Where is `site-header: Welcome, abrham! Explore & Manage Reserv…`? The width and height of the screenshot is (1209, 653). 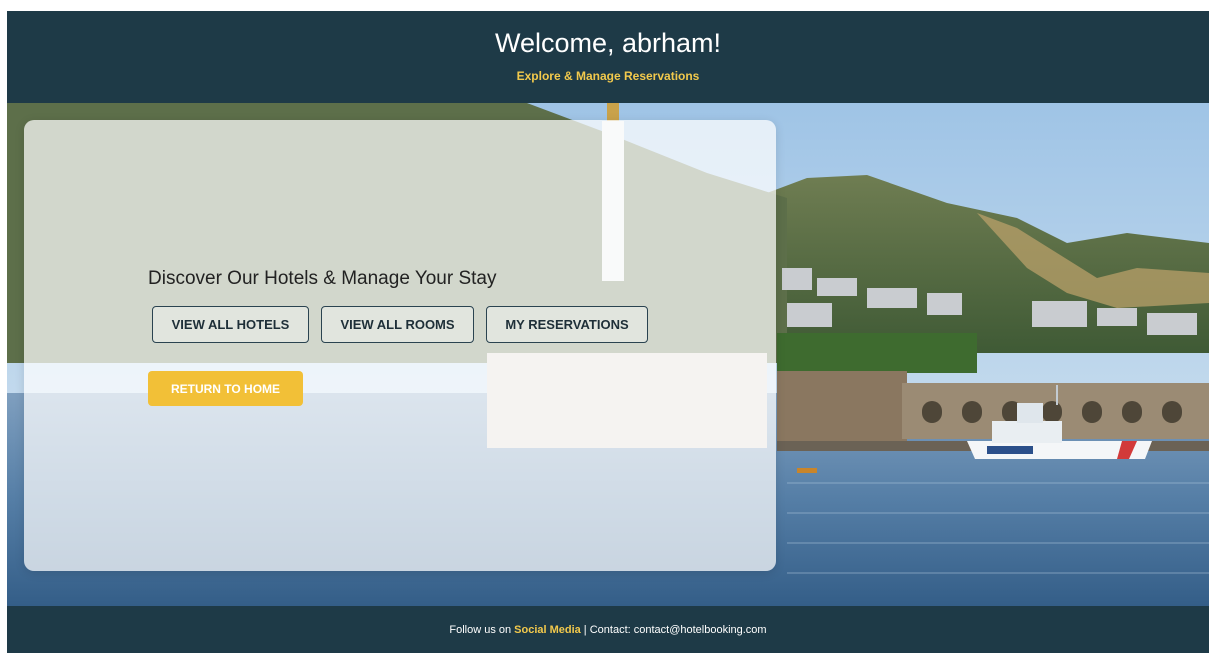
site-header: Welcome, abrham! Explore & Manage Reserv… is located at coordinates (608, 57).